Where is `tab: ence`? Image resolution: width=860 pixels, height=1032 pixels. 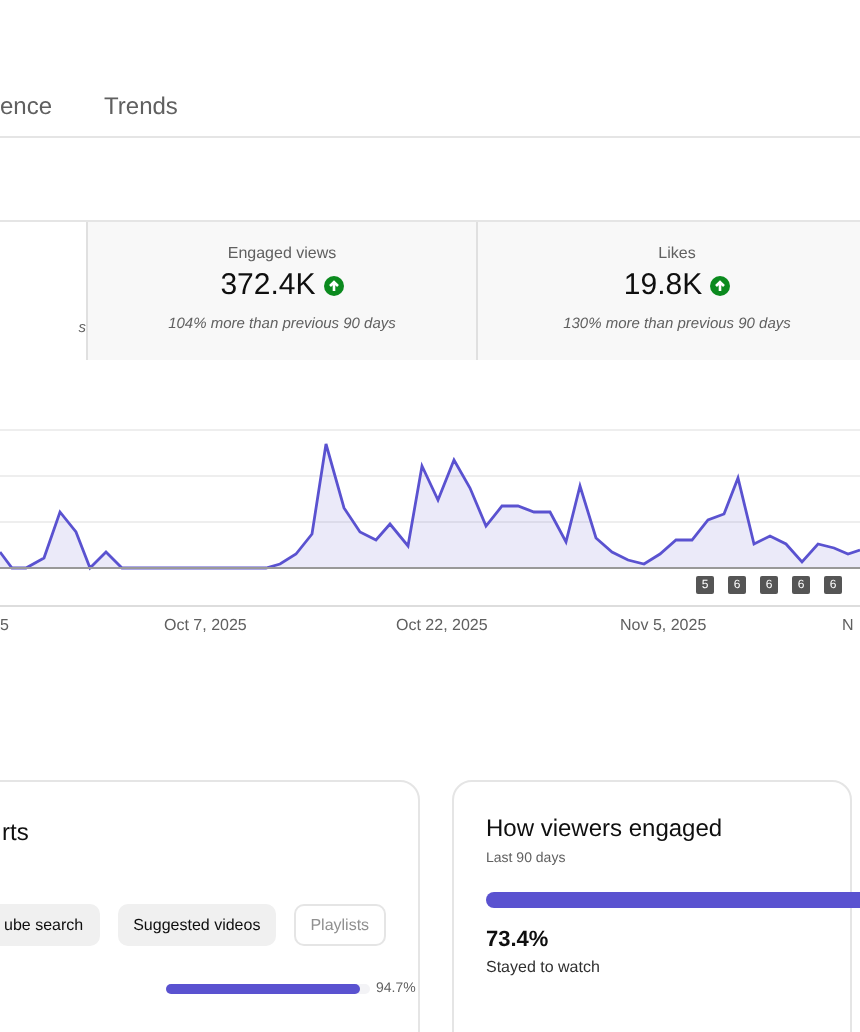
tab: ence is located at coordinates (26, 100).